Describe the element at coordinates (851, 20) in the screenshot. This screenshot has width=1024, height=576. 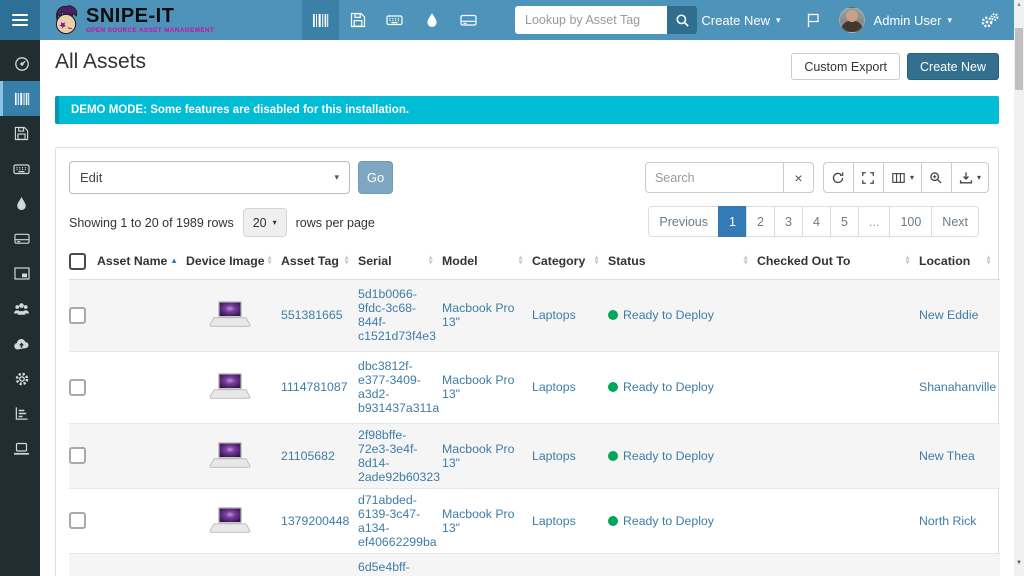
I see `user-avatar` at that location.